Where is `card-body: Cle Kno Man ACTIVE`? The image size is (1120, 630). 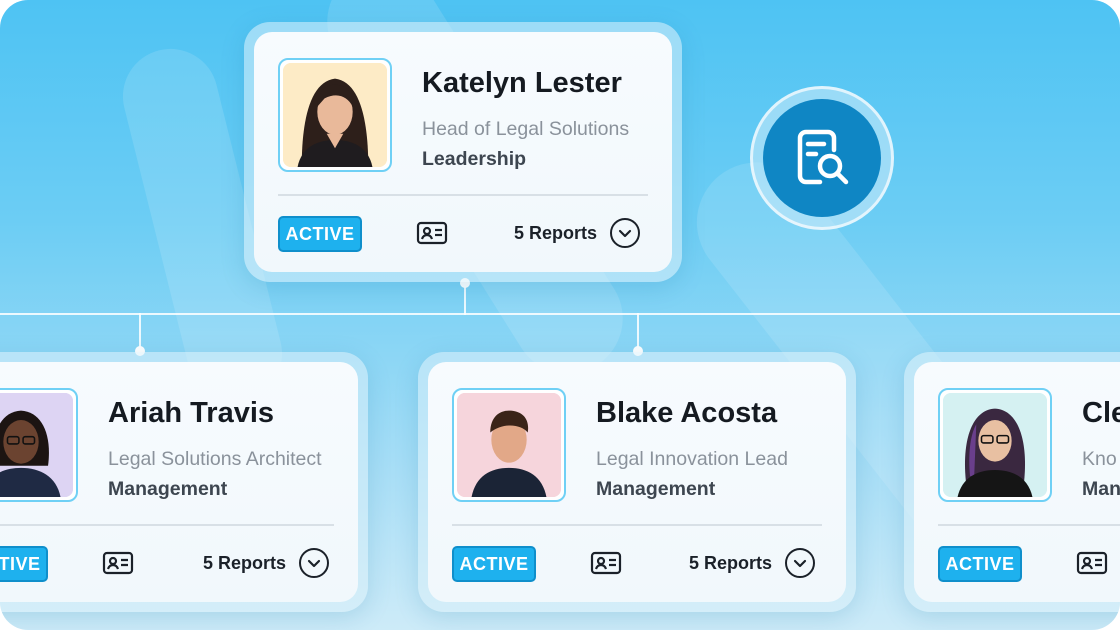 card-body: Cle Kno Man ACTIVE is located at coordinates (1017, 482).